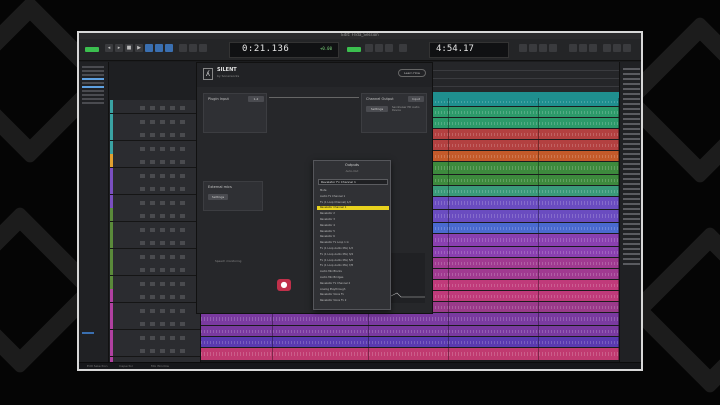 The width and height of the screenshot is (720, 405). Describe the element at coordinates (109, 48) in the screenshot. I see `rewind-button: ◂` at that location.